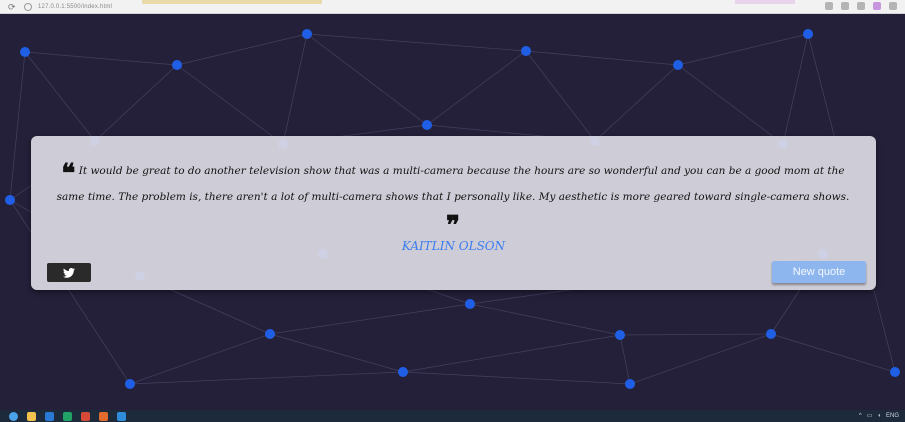 Image resolution: width=905 pixels, height=422 pixels. What do you see at coordinates (68, 174) in the screenshot?
I see `open-quote-icon: ❝` at bounding box center [68, 174].